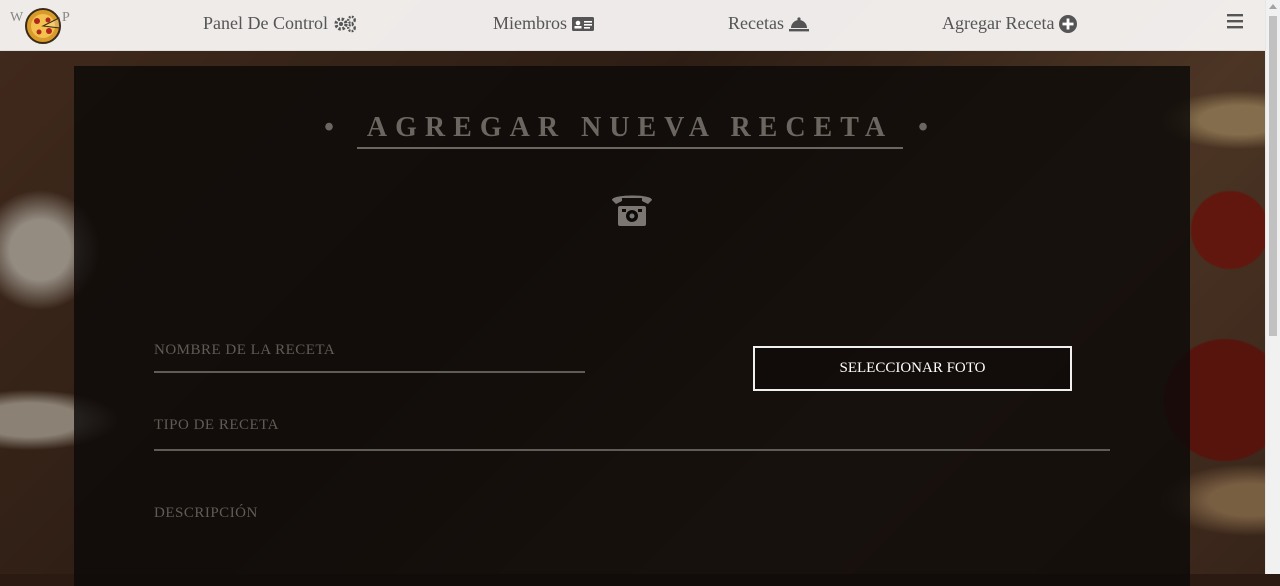 The width and height of the screenshot is (1280, 586). Describe the element at coordinates (756, 23) in the screenshot. I see `nav-item-label: Recetas` at that location.